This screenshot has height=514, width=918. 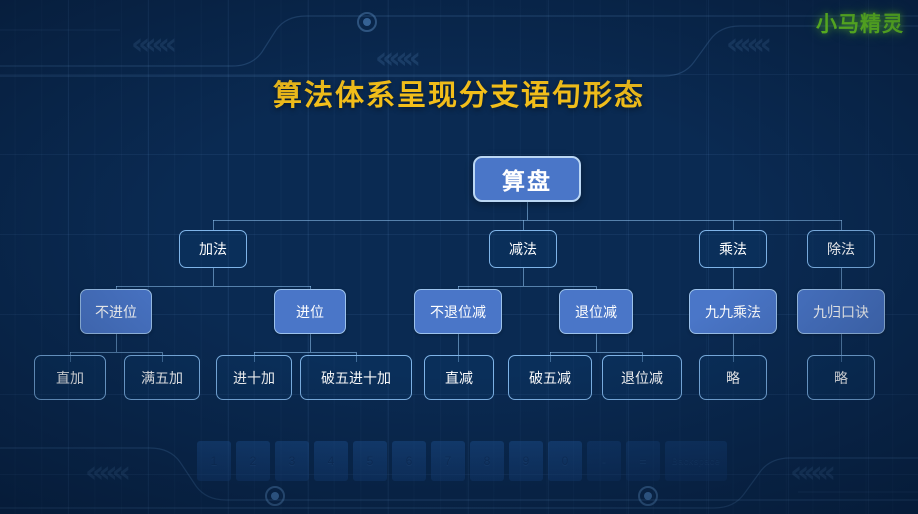 I want to click on tree-node-addition: 加法, so click(x=213, y=249).